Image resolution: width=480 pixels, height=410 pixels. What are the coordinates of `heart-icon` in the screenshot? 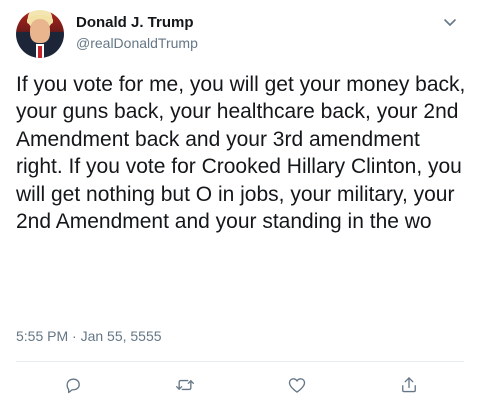 It's located at (297, 385).